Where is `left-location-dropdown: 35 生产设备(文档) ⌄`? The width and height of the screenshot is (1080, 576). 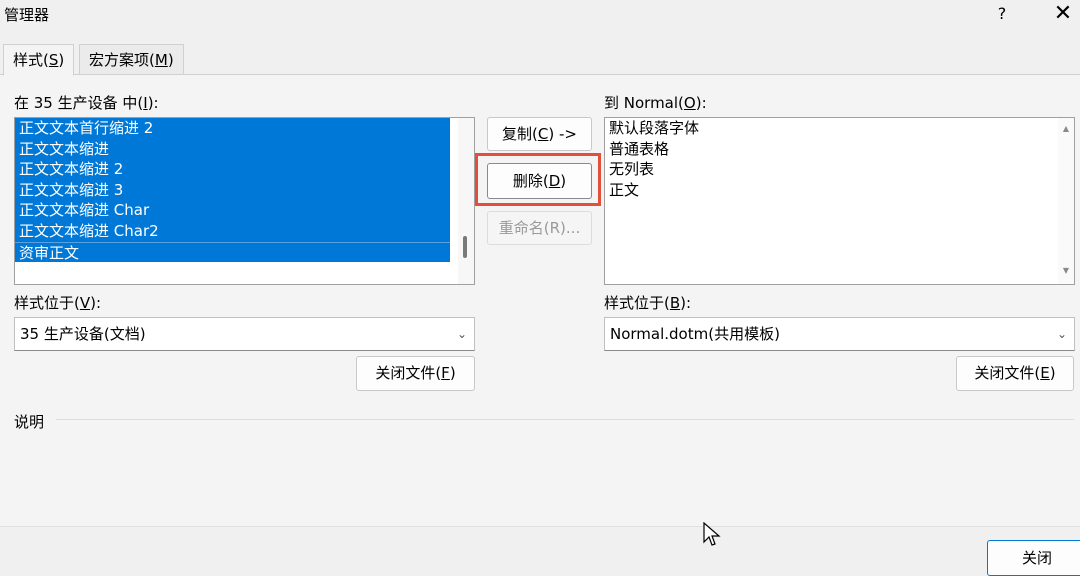
left-location-dropdown: 35 生产设备(文档) ⌄ is located at coordinates (244, 334).